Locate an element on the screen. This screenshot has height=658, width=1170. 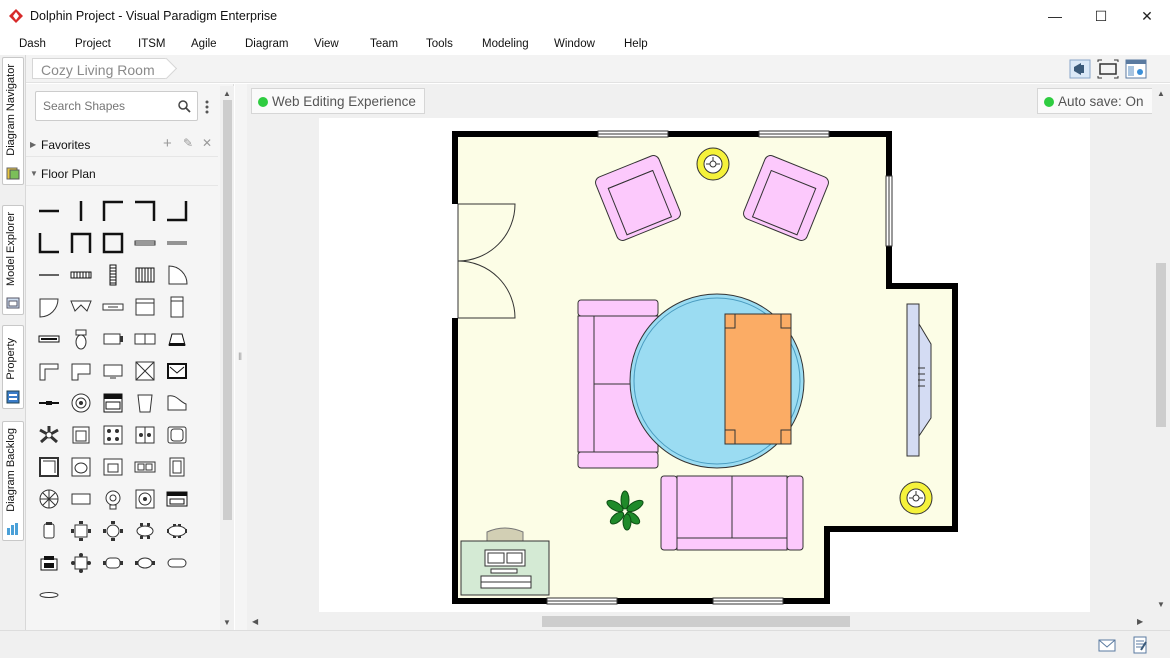
shape-bathtub is located at coordinates (177, 435).